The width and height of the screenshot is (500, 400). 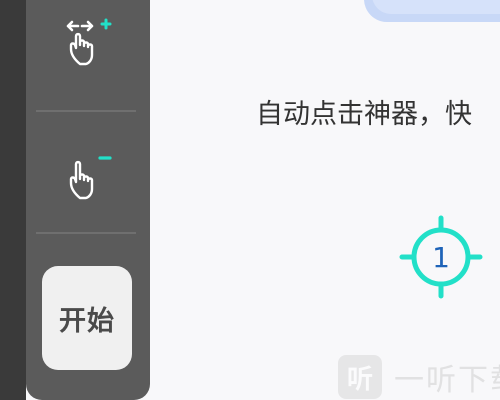 I want to click on remove-click-target-button, so click(x=88, y=172).